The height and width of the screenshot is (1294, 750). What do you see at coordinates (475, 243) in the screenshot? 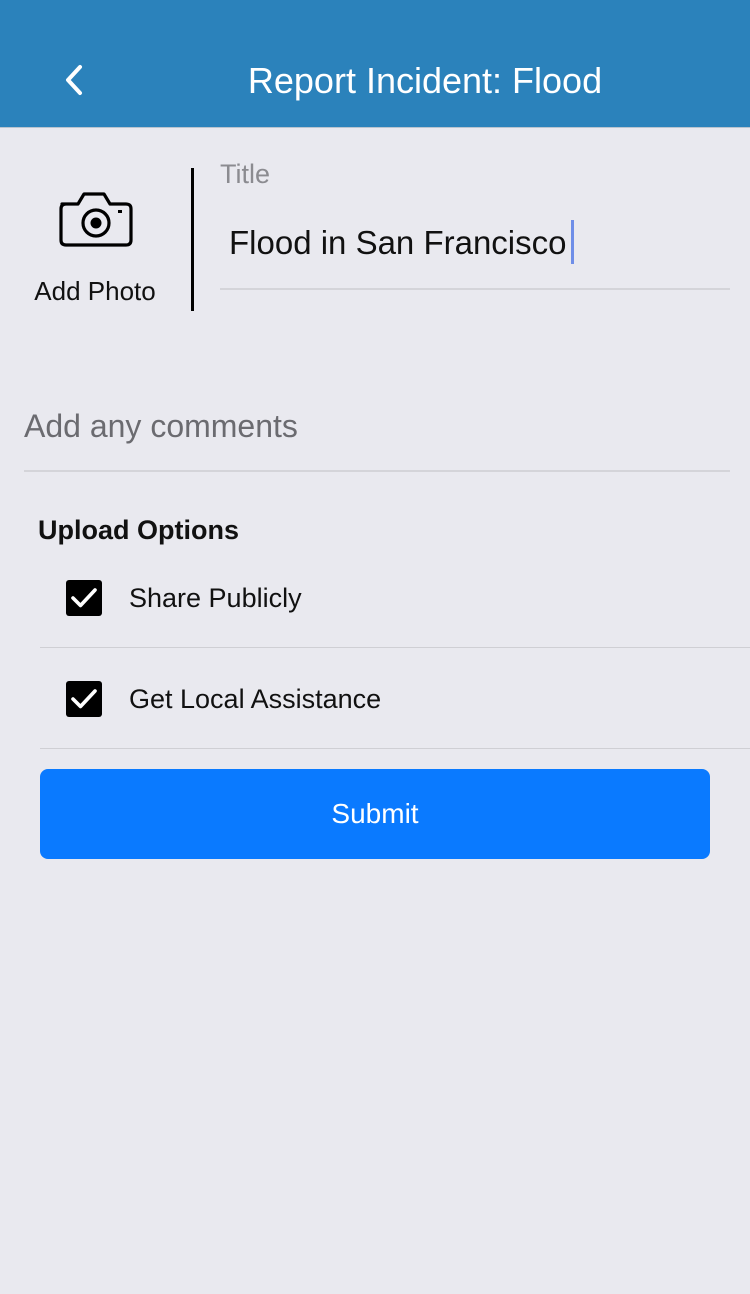
I see `title-input` at bounding box center [475, 243].